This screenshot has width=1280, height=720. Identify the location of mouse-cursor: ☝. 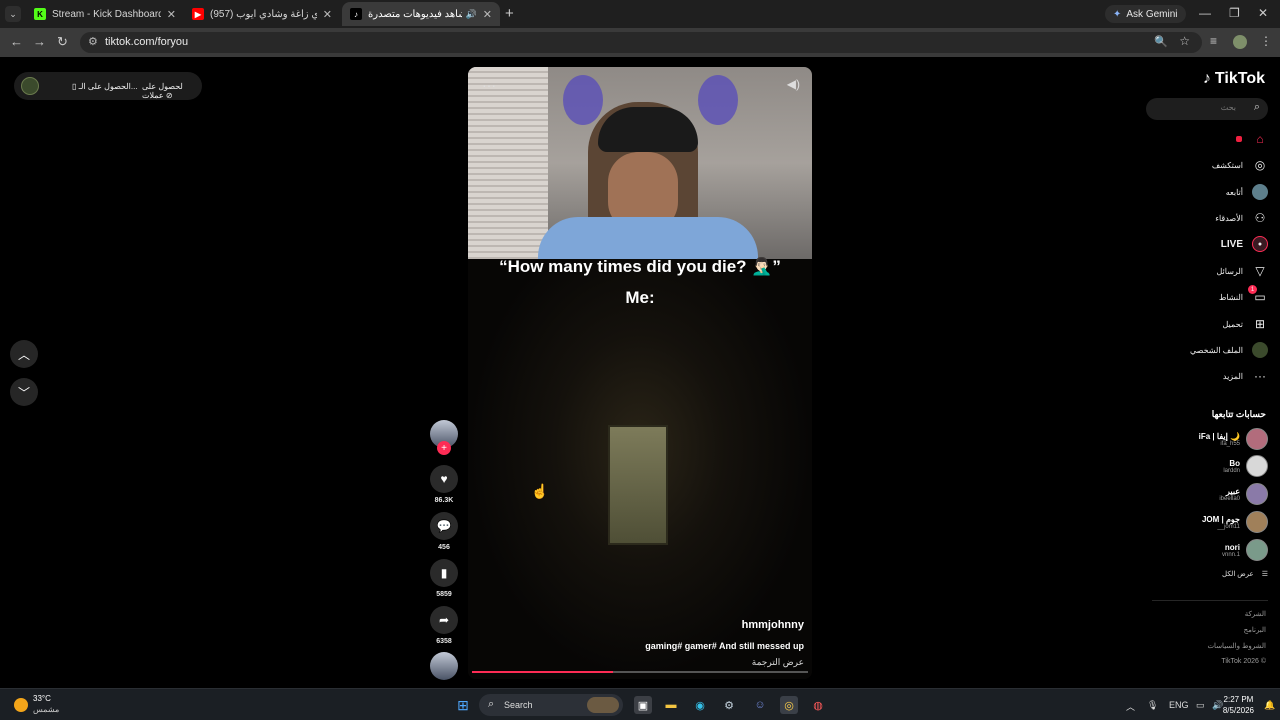
(540, 491).